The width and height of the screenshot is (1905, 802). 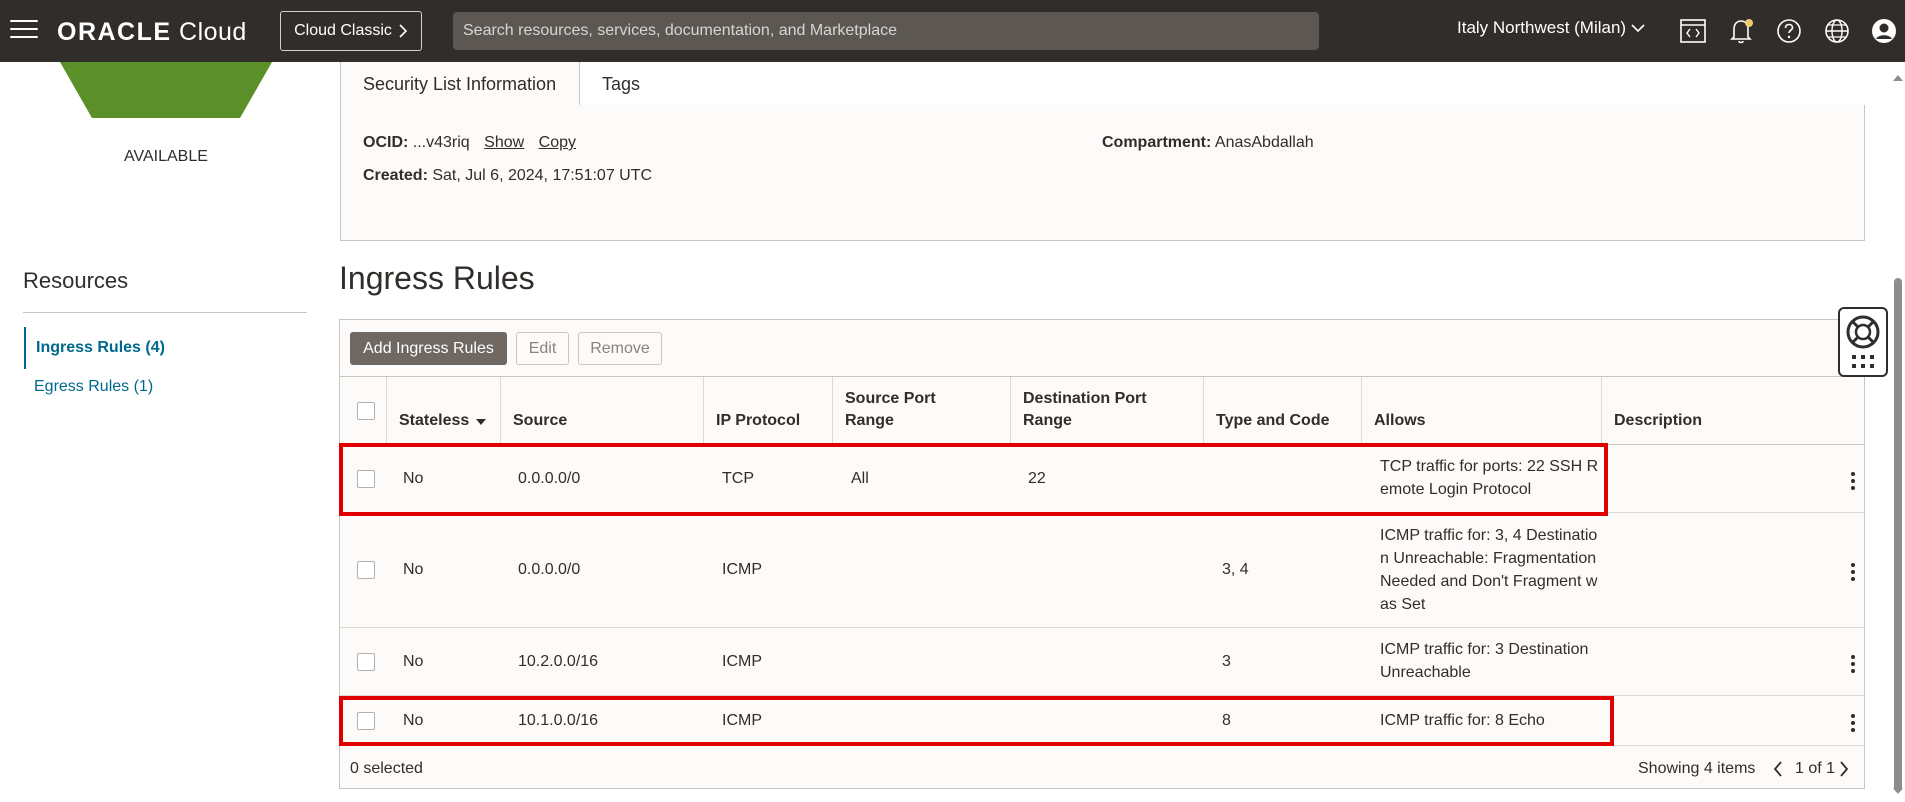 I want to click on oracle-cloud-logo: ORACLE Cloud, so click(x=152, y=32).